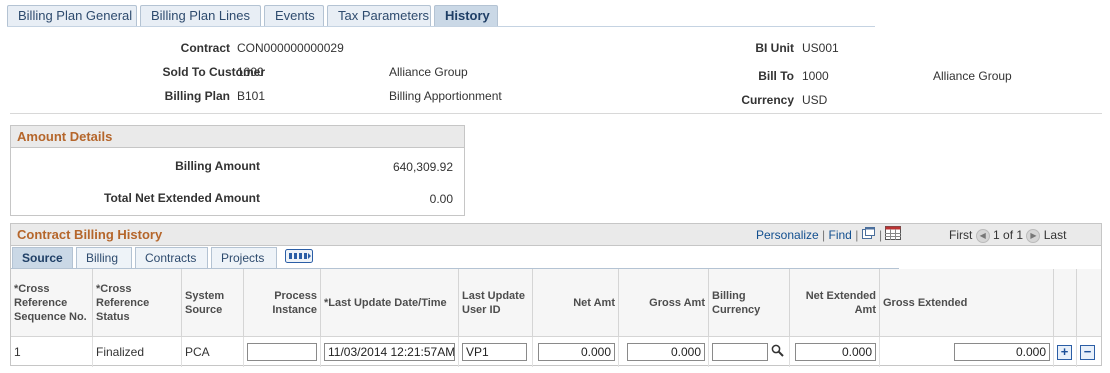 The width and height of the screenshot is (1110, 373). Describe the element at coordinates (42, 257) in the screenshot. I see `subtab-source: Source` at that location.